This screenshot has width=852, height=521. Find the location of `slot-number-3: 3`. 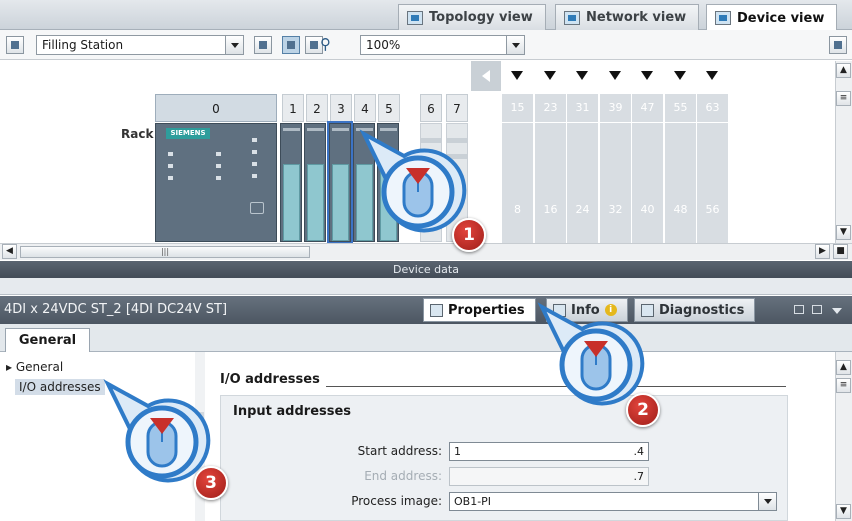

slot-number-3: 3 is located at coordinates (341, 108).